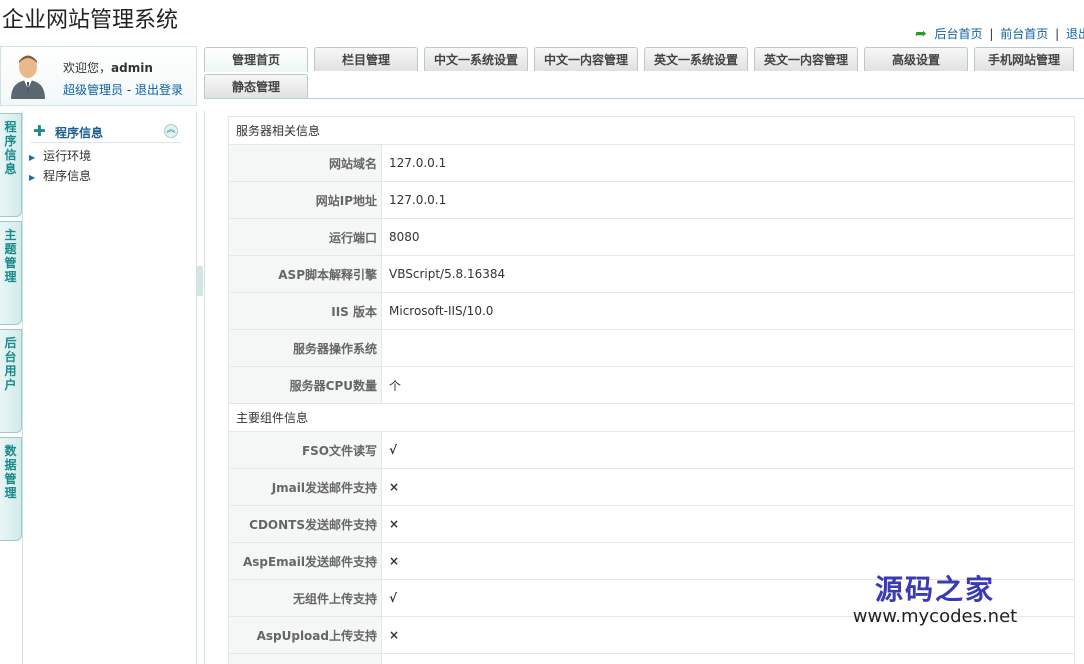 This screenshot has height=664, width=1084. Describe the element at coordinates (67, 156) in the screenshot. I see `sidebar-item-label: 运行环境` at that location.